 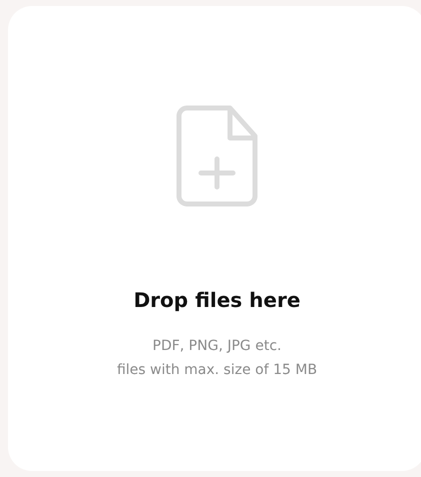 What do you see at coordinates (217, 346) in the screenshot?
I see `file-hint-text: PDF, PNG, JPG etc.` at bounding box center [217, 346].